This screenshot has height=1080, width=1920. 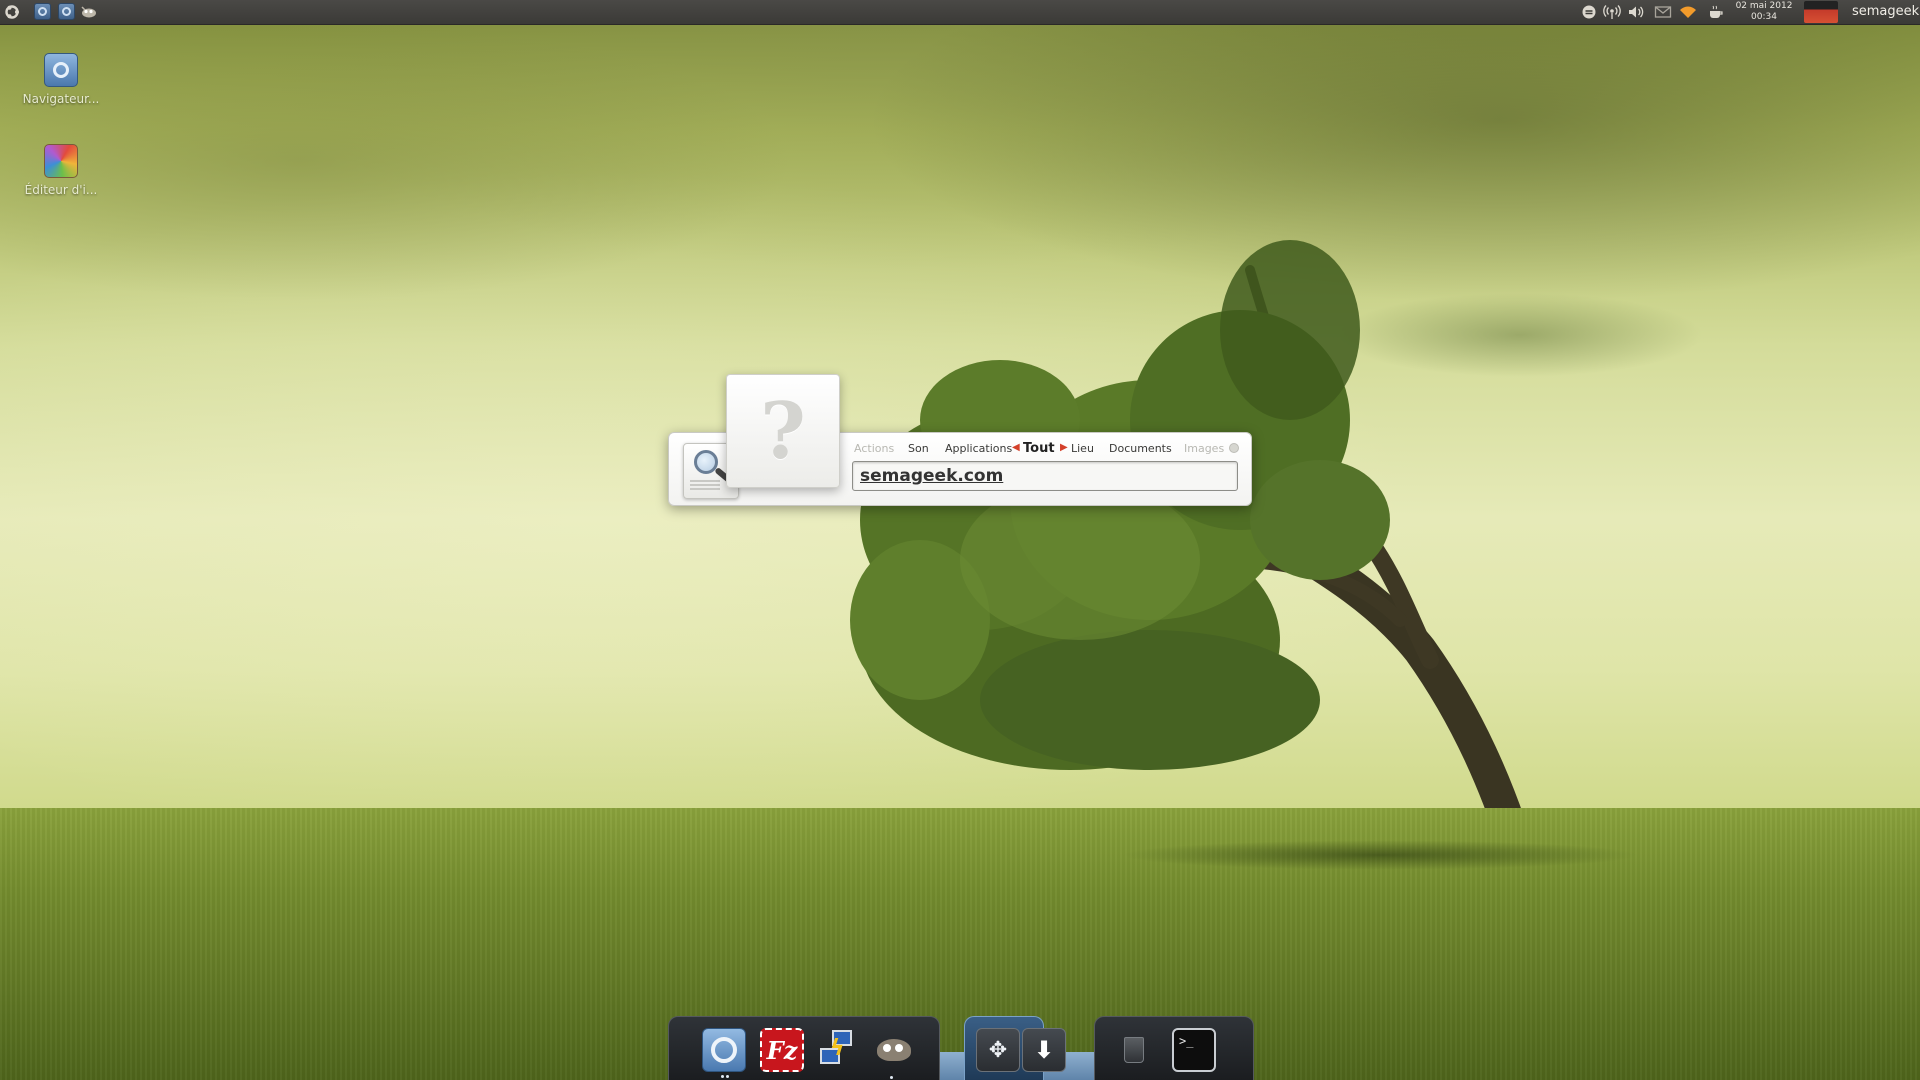 I want to click on dock-network-icon: ϟ, so click(x=838, y=1050).